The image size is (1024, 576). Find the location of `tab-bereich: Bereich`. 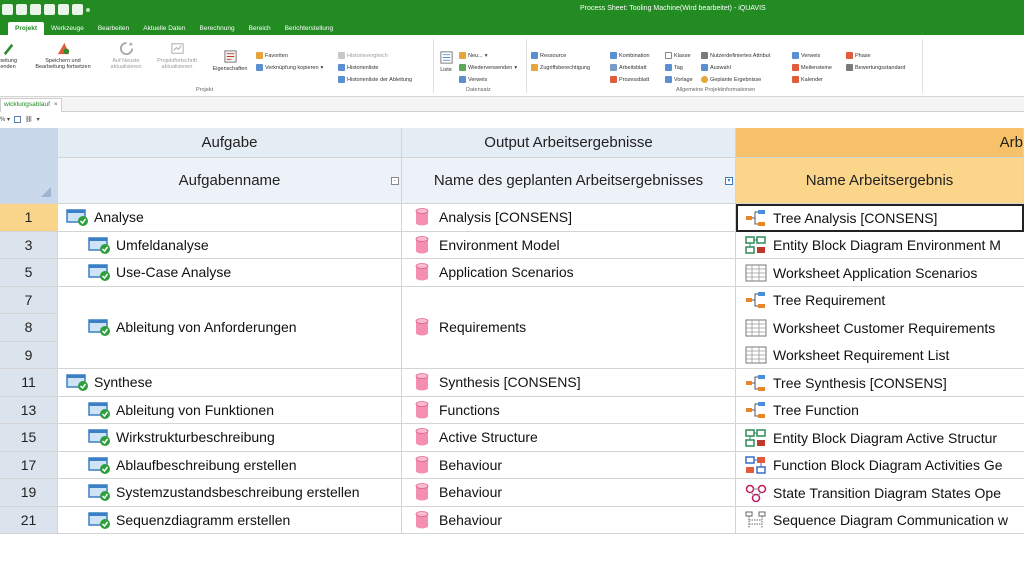

tab-bereich: Bereich is located at coordinates (260, 28).